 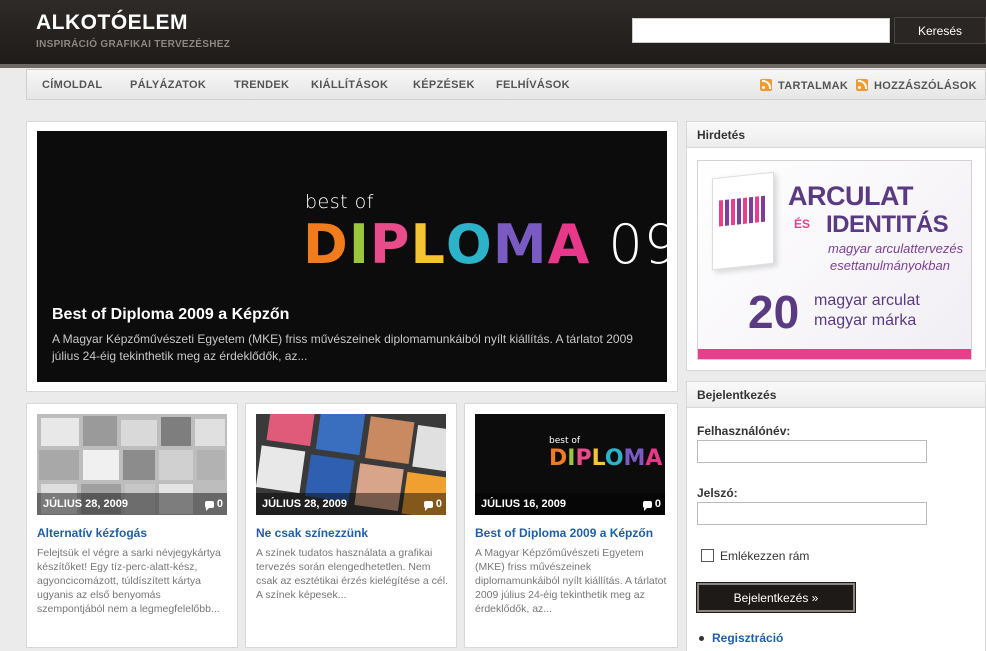 I want to click on feed-link-hozzaszolasok: HOZZÁSZÓLÁSOK, so click(x=916, y=85).